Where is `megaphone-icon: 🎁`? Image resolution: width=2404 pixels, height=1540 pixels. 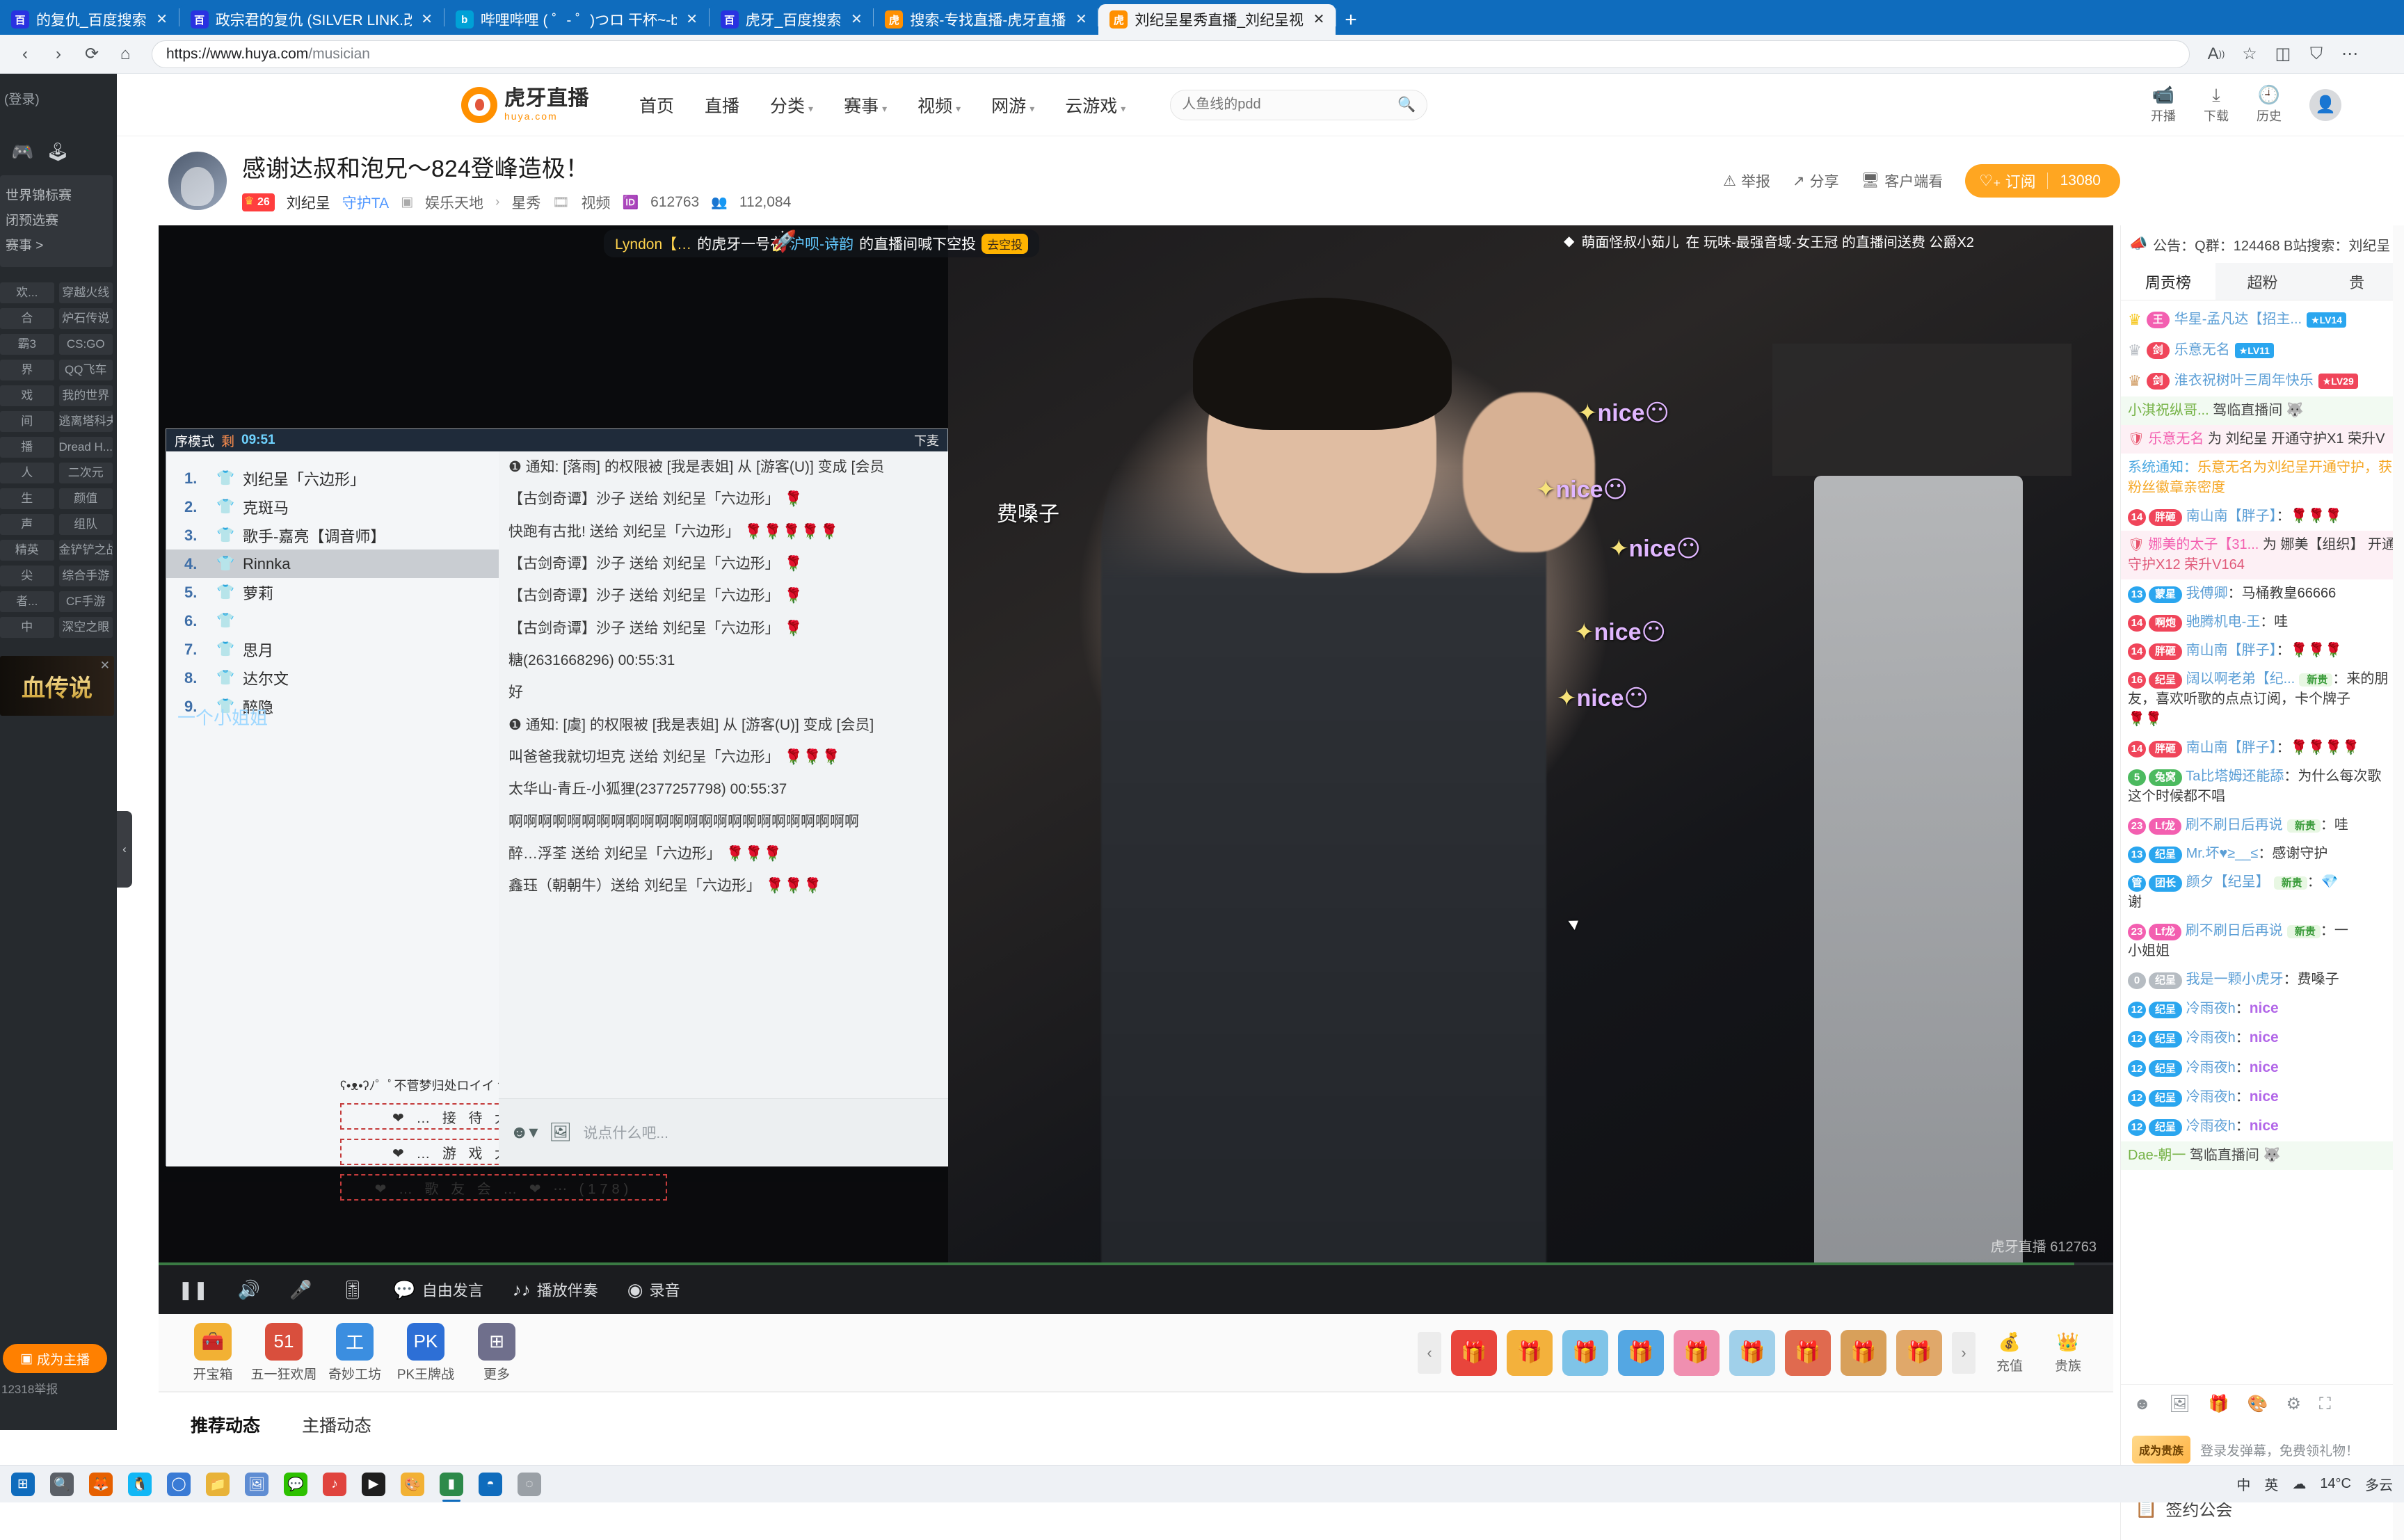
megaphone-icon: 🎁 is located at coordinates (1641, 1352).